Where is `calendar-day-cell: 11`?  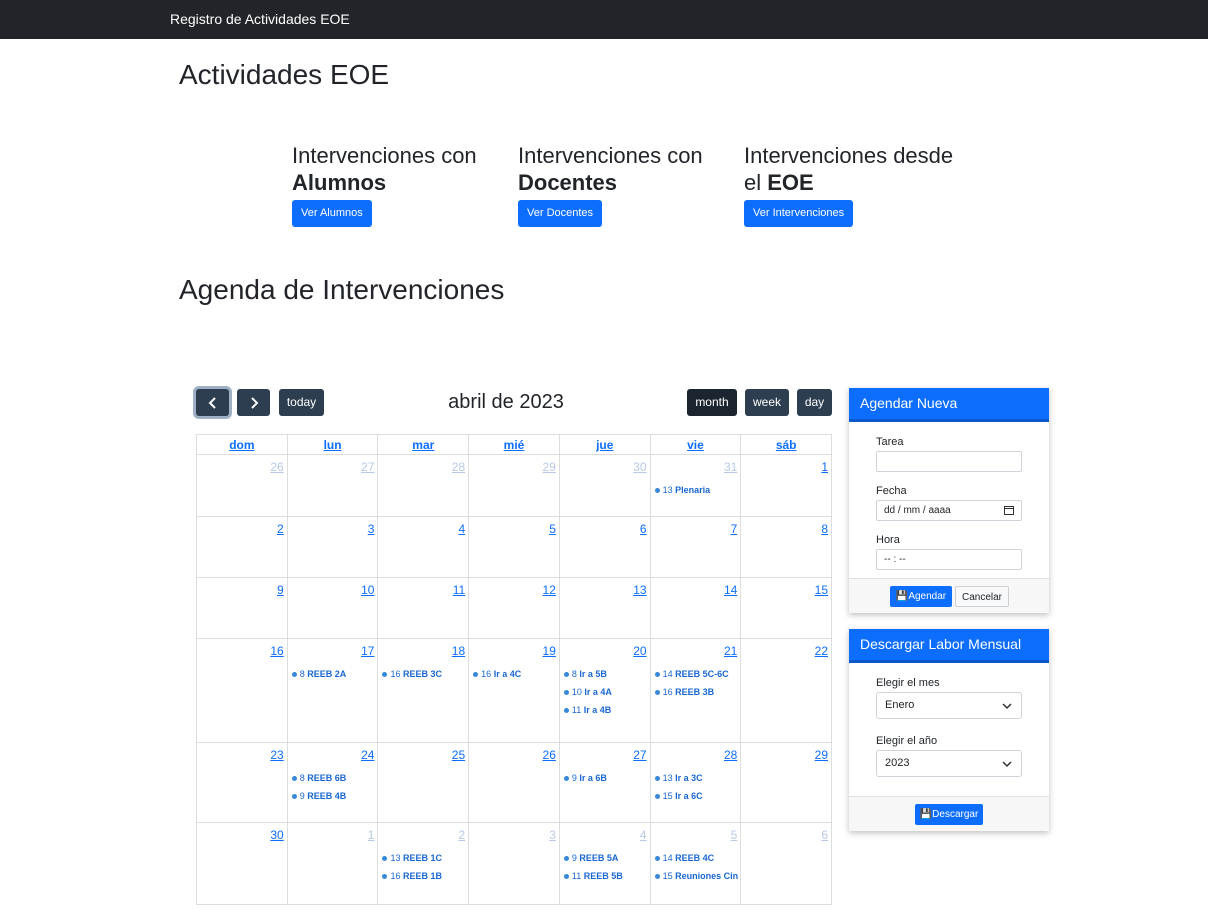
calendar-day-cell: 11 is located at coordinates (424, 608).